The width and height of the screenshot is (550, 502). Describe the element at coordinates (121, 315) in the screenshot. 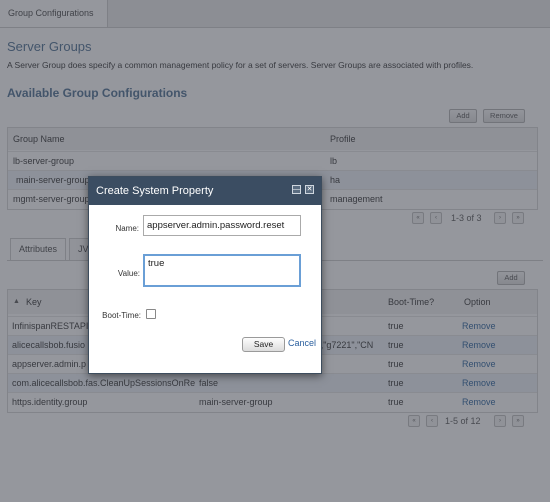

I see `boot-time-label: Boot-Time:` at that location.